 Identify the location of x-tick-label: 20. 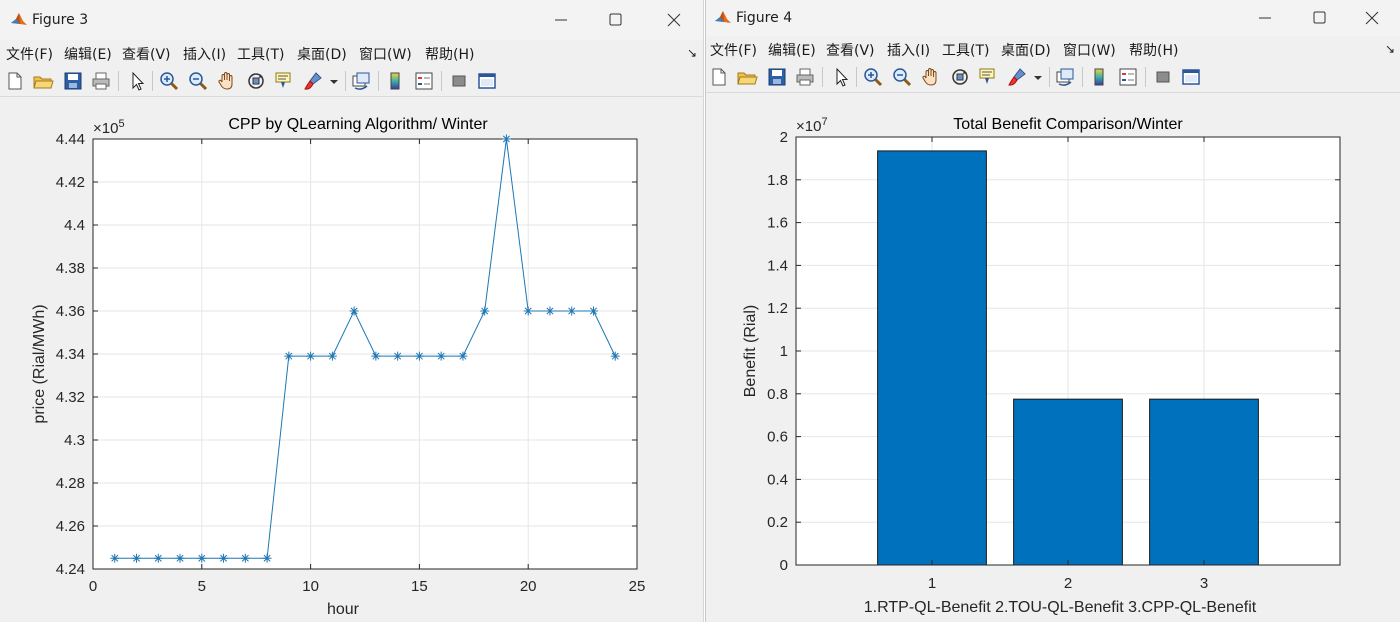
(528, 586).